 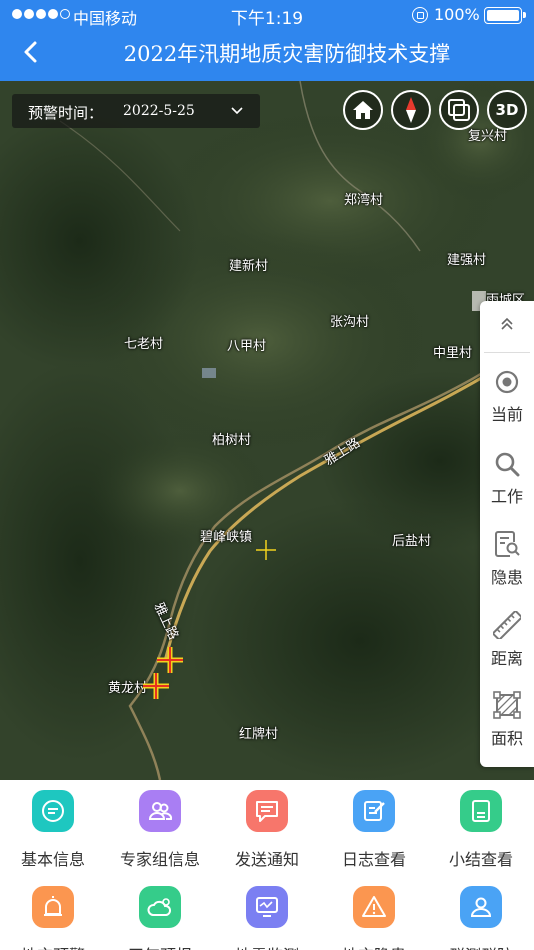 What do you see at coordinates (507, 705) in the screenshot?
I see `area-icon` at bounding box center [507, 705].